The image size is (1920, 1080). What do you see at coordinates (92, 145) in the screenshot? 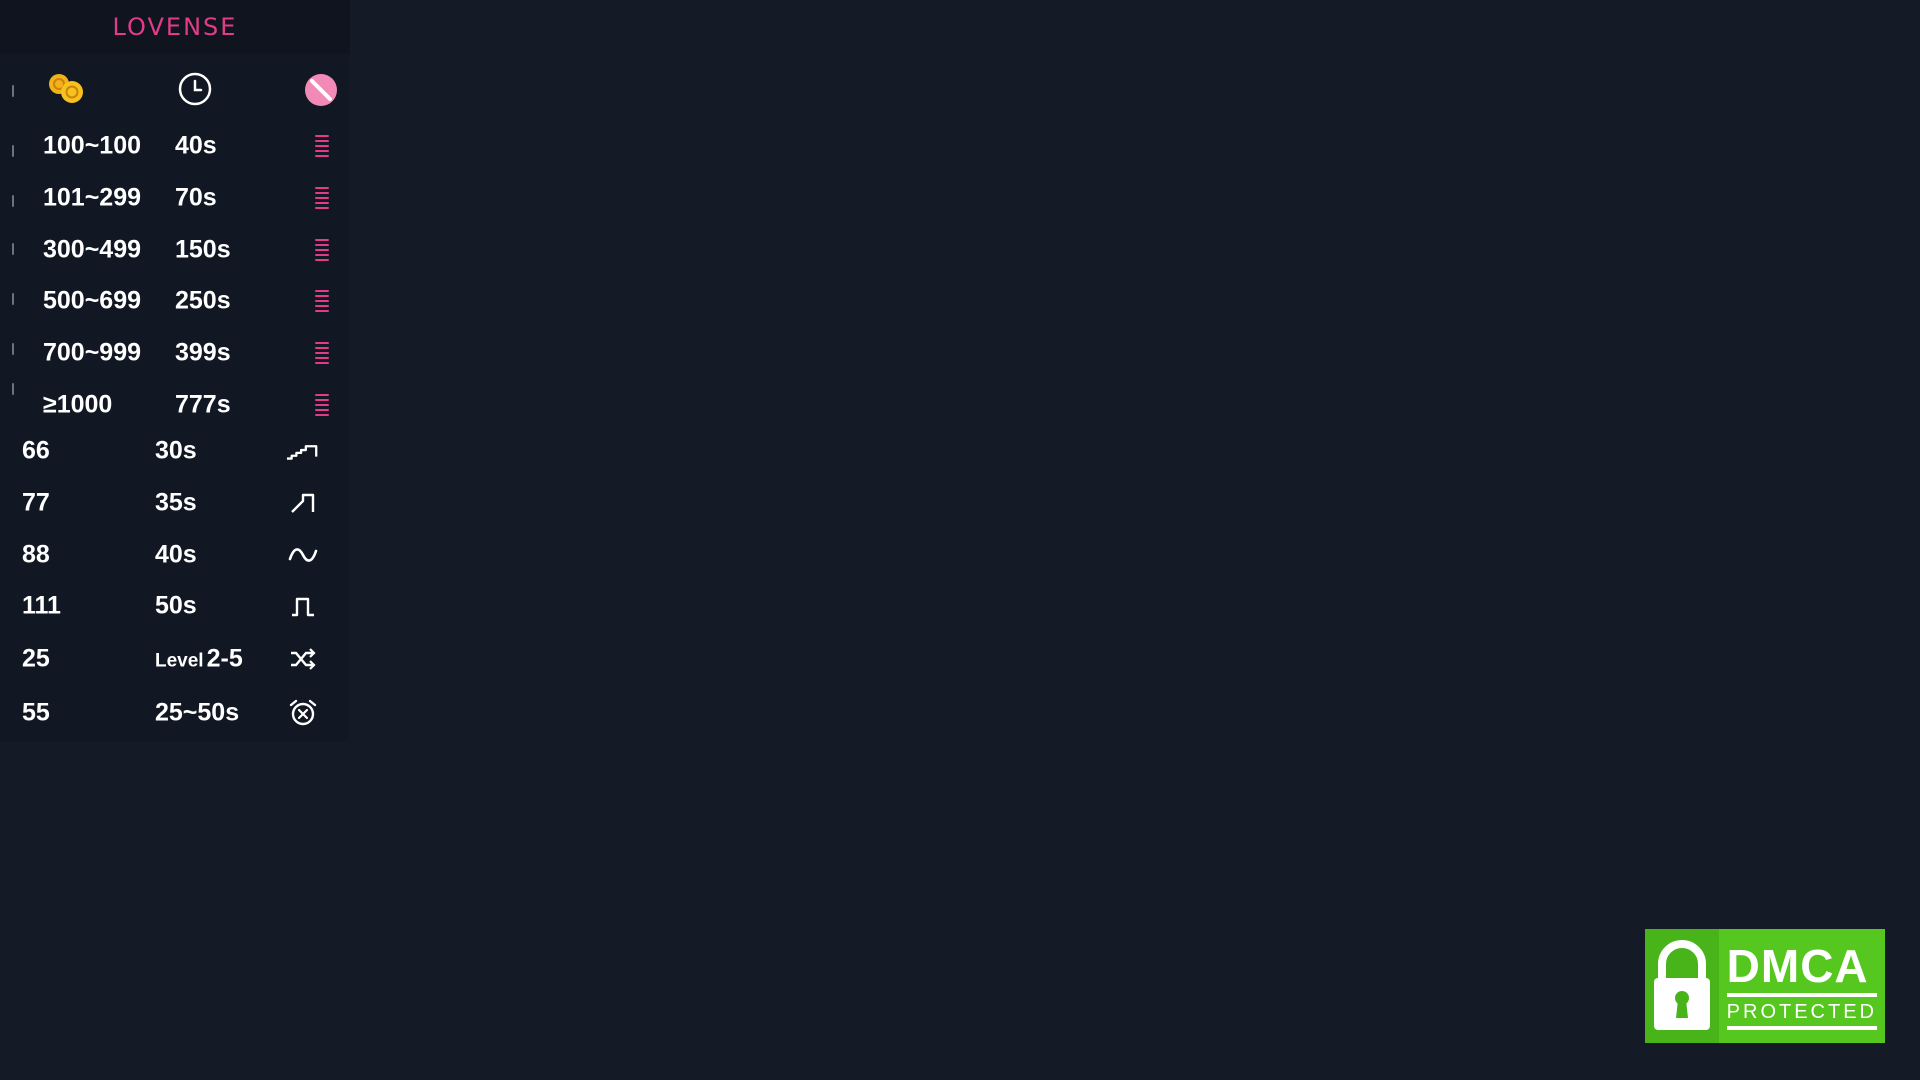
I see `tier-range: 100~100` at bounding box center [92, 145].